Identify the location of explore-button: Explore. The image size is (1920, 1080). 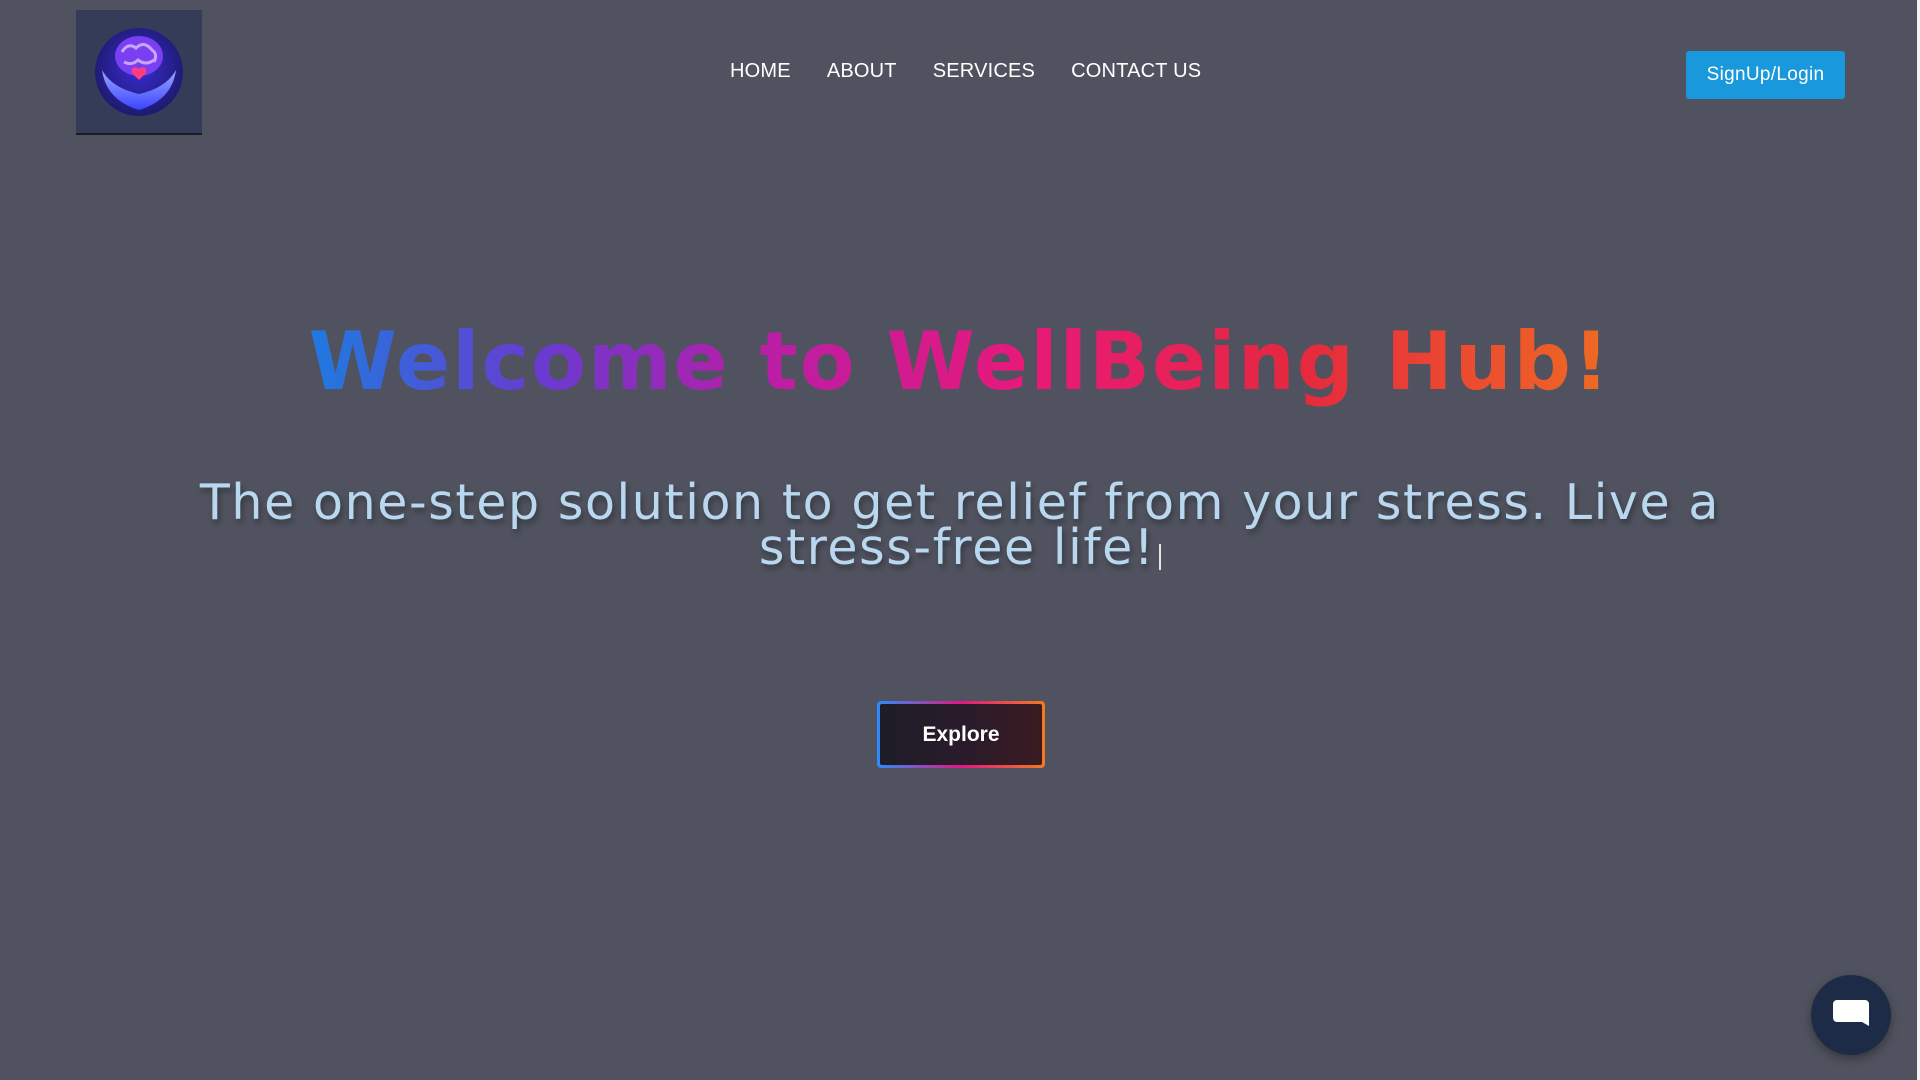
(961, 734).